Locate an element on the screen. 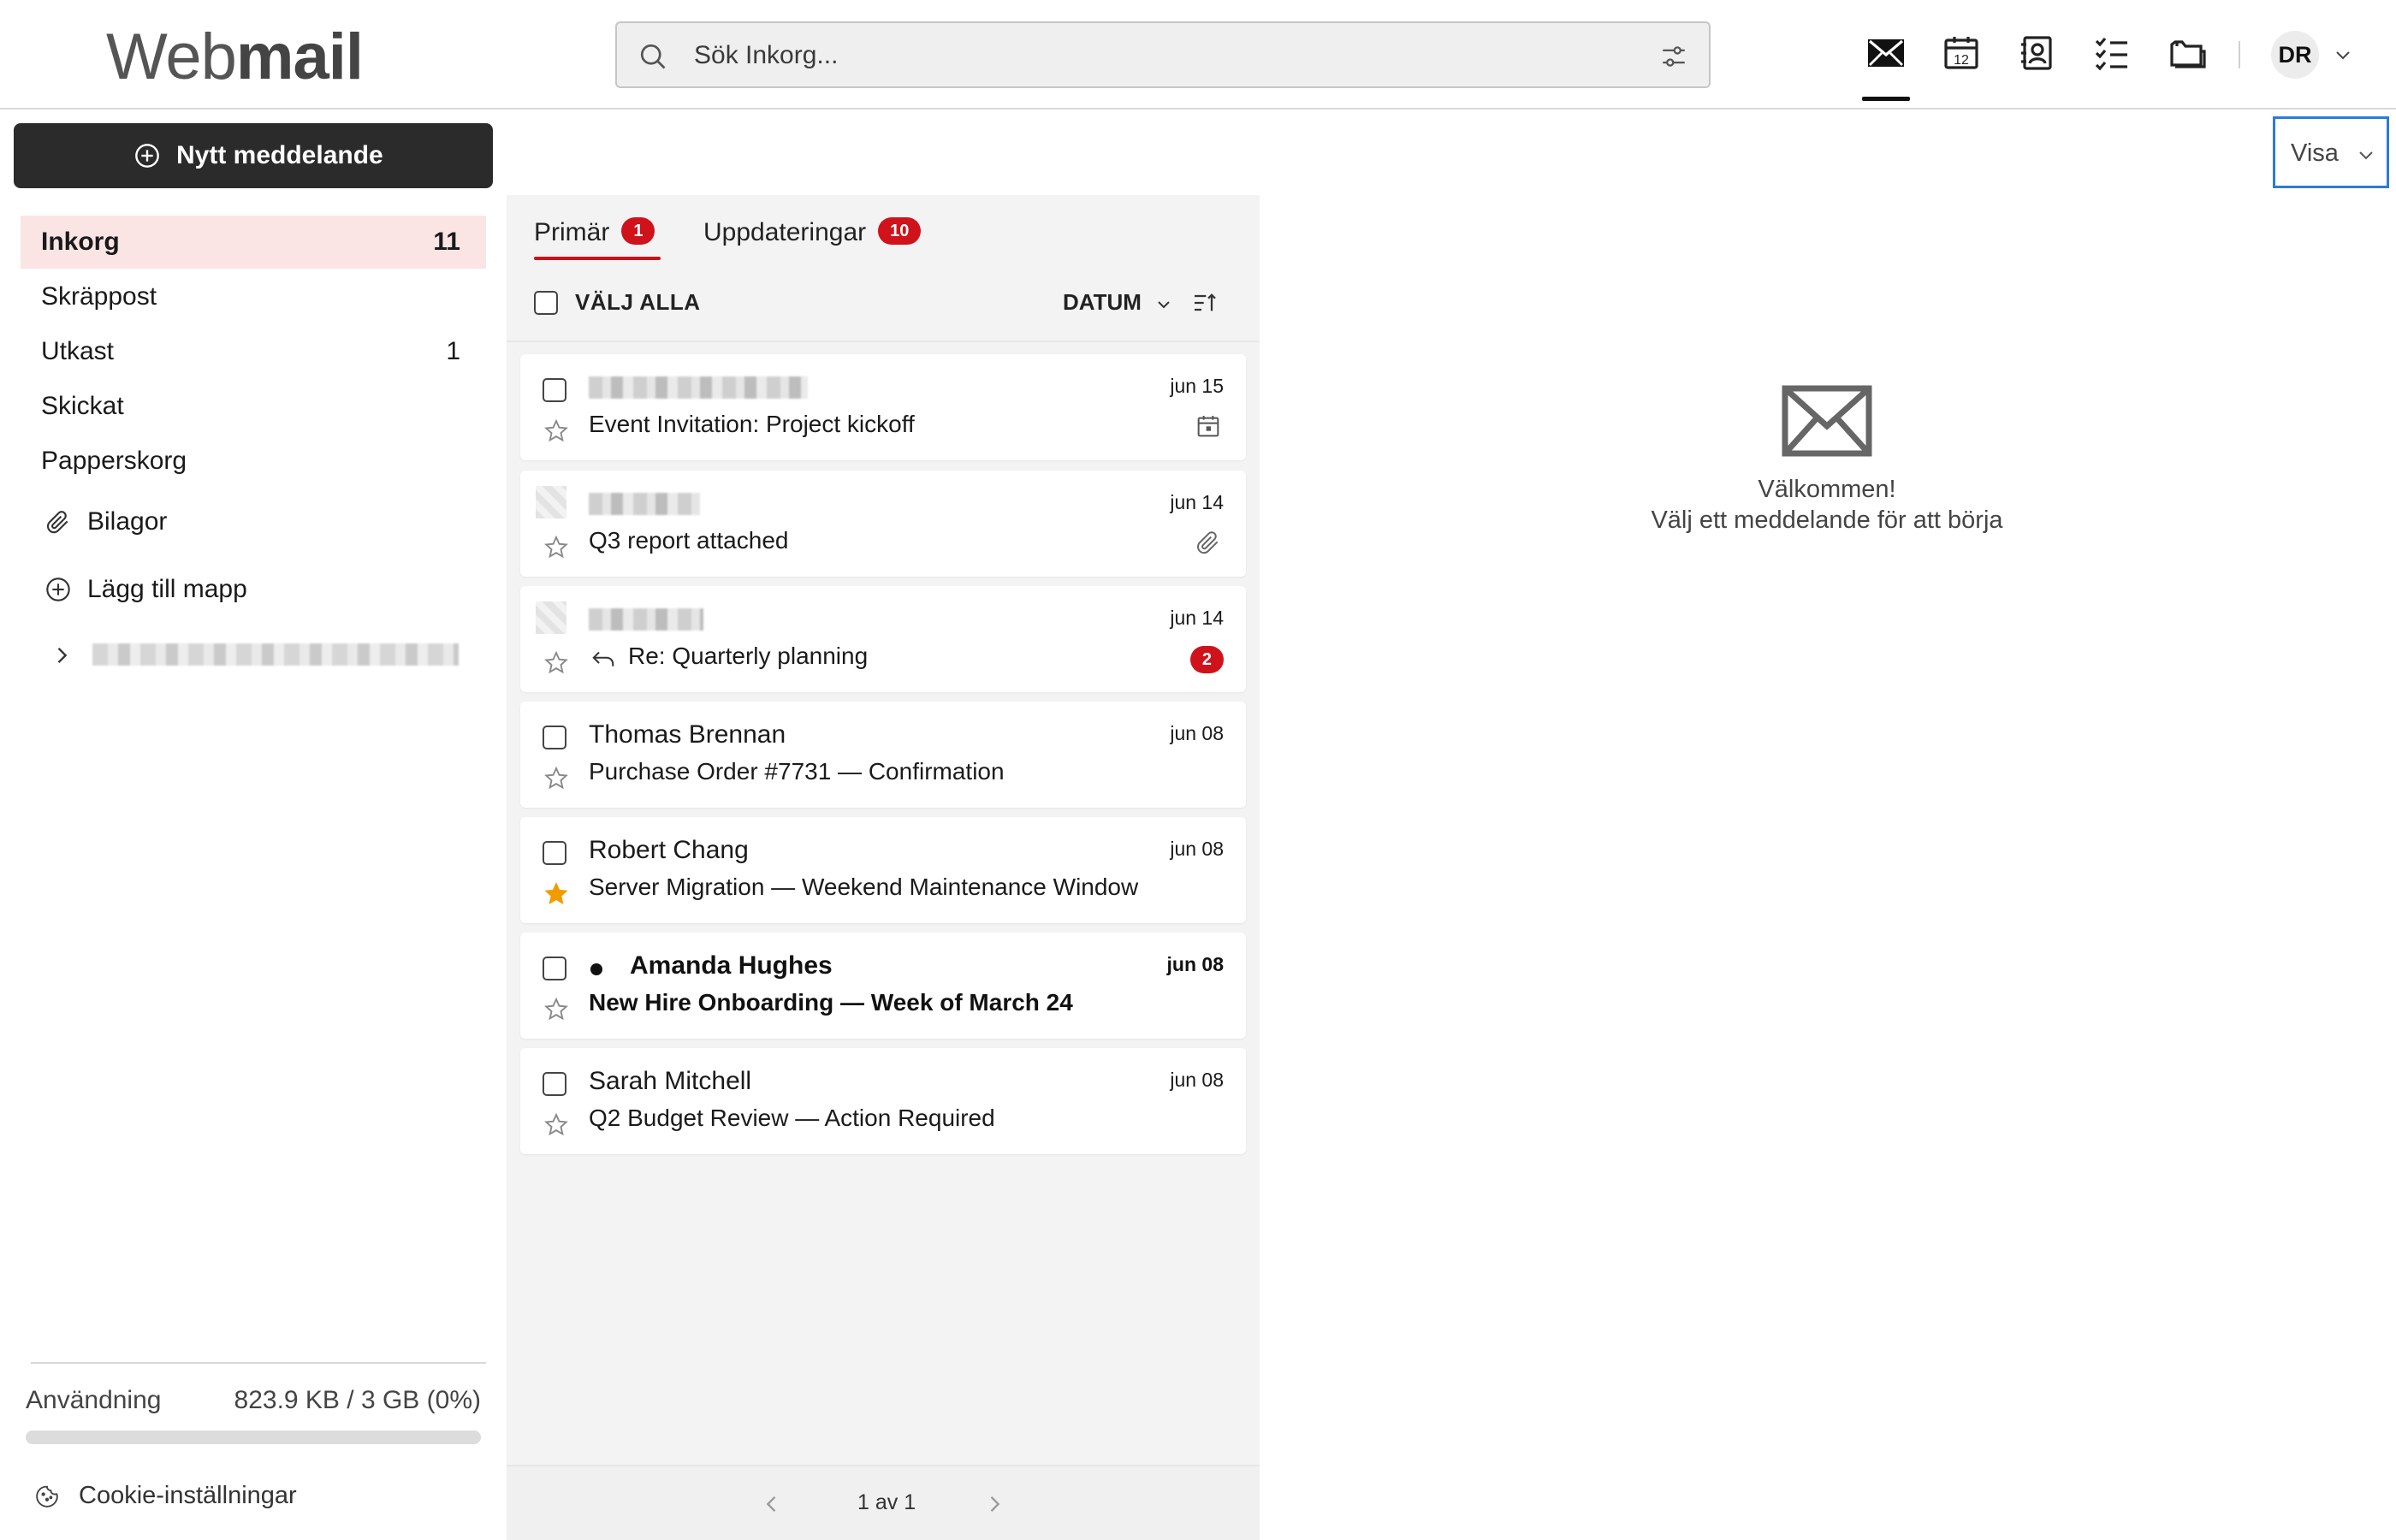 Image resolution: width=2396 pixels, height=1540 pixels. tab-primary: Primär 1 is located at coordinates (594, 232).